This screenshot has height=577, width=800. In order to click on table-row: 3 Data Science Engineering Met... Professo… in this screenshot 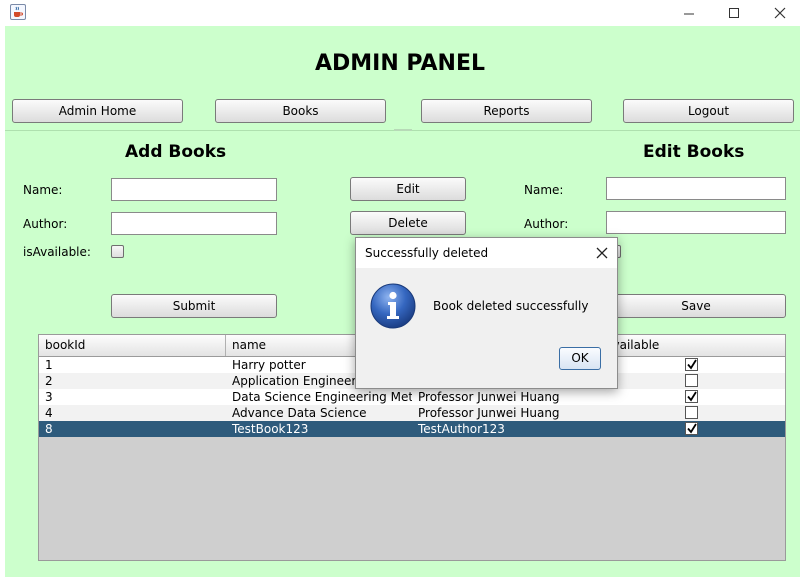, I will do `click(412, 397)`.